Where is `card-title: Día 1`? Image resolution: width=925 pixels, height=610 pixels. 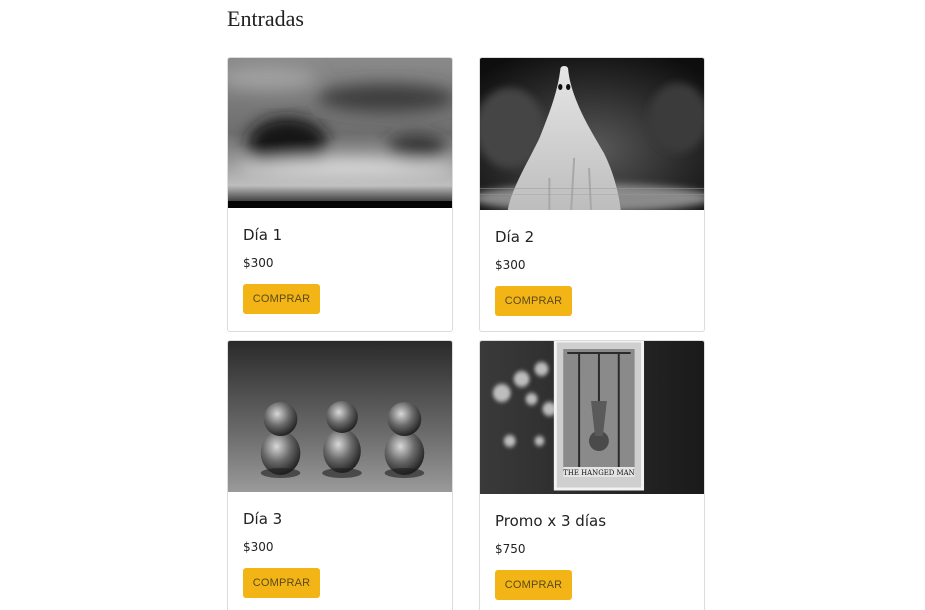 card-title: Día 1 is located at coordinates (263, 235).